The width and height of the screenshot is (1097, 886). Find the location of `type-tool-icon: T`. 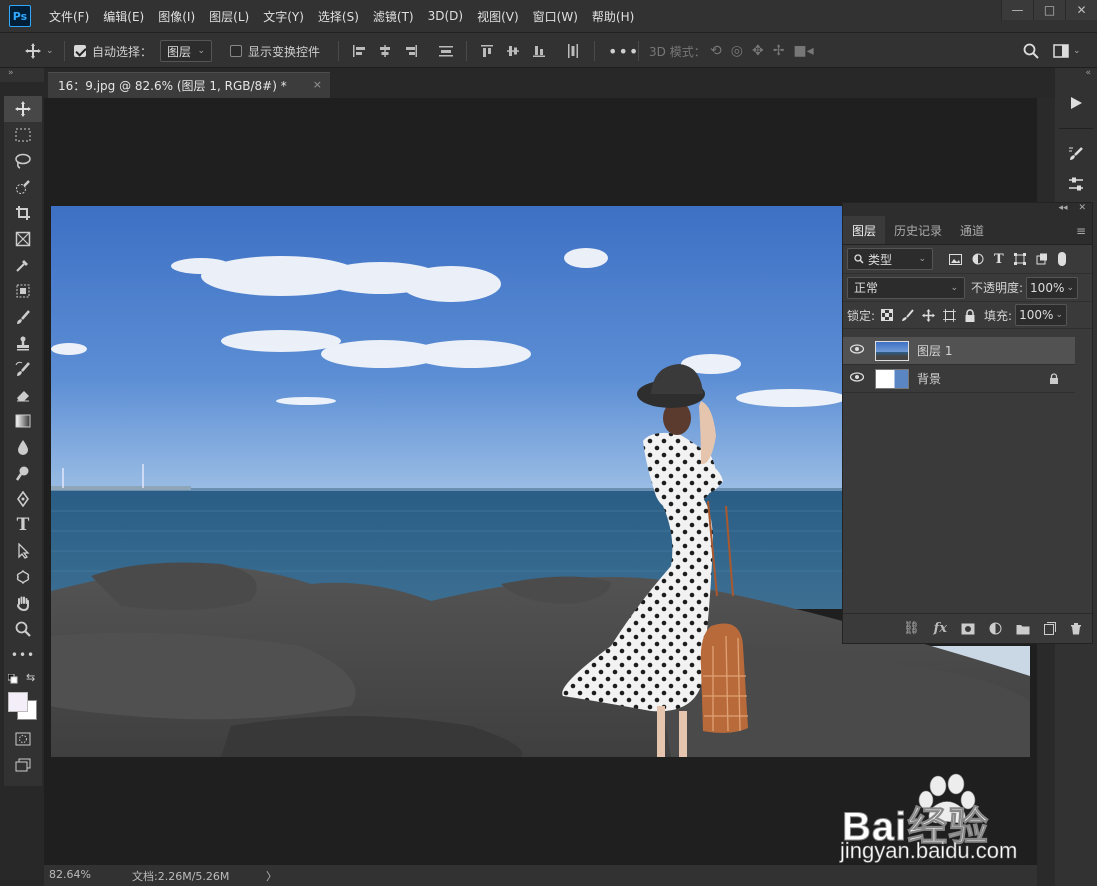

type-tool-icon: T is located at coordinates (23, 525).